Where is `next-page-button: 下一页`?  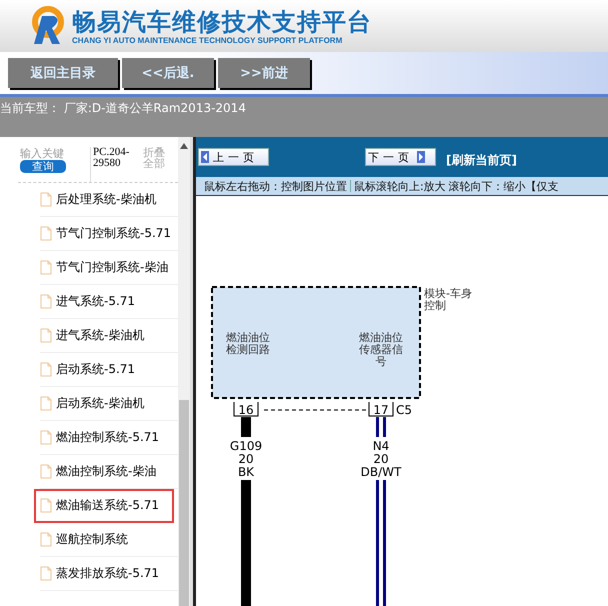 next-page-button: 下一页 is located at coordinates (400, 157).